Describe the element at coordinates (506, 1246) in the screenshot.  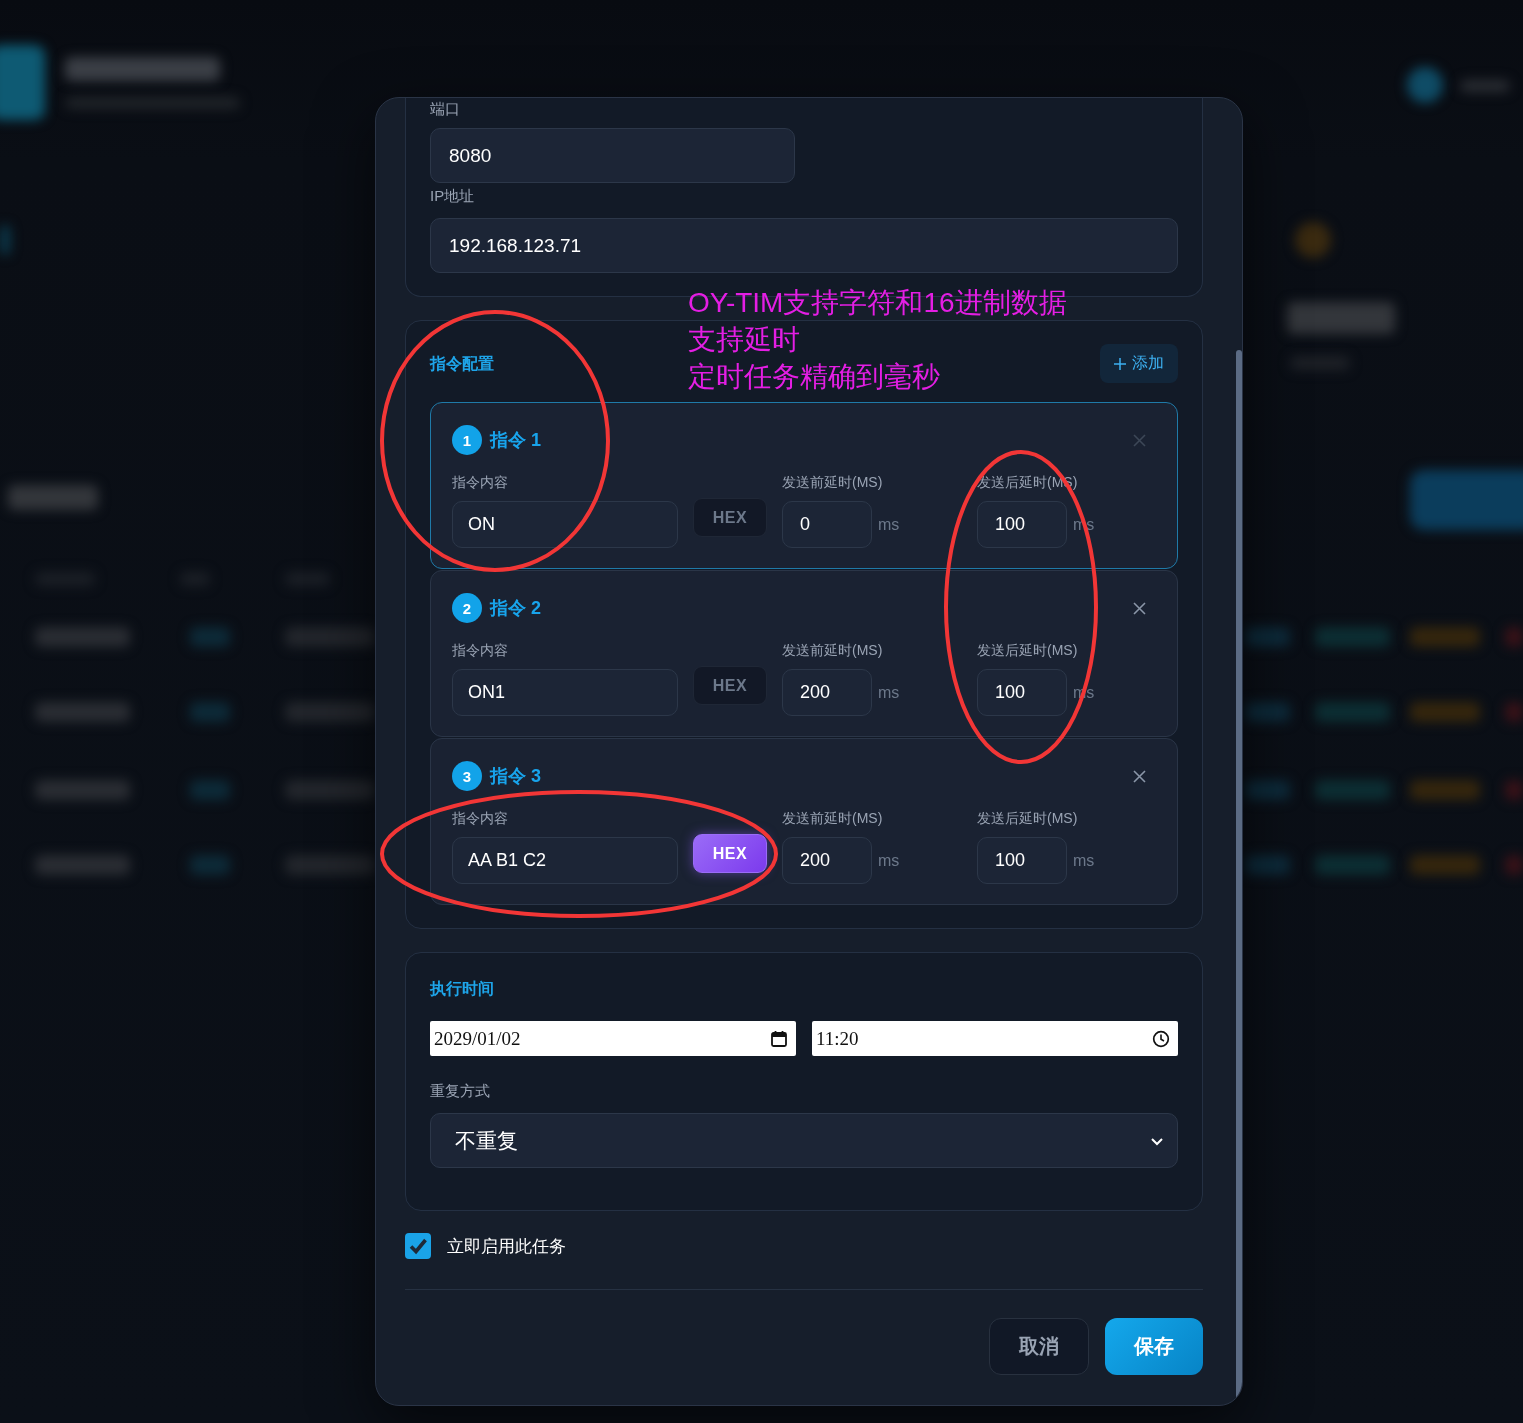
I see `checkbox-label: 立即启用此任务` at that location.